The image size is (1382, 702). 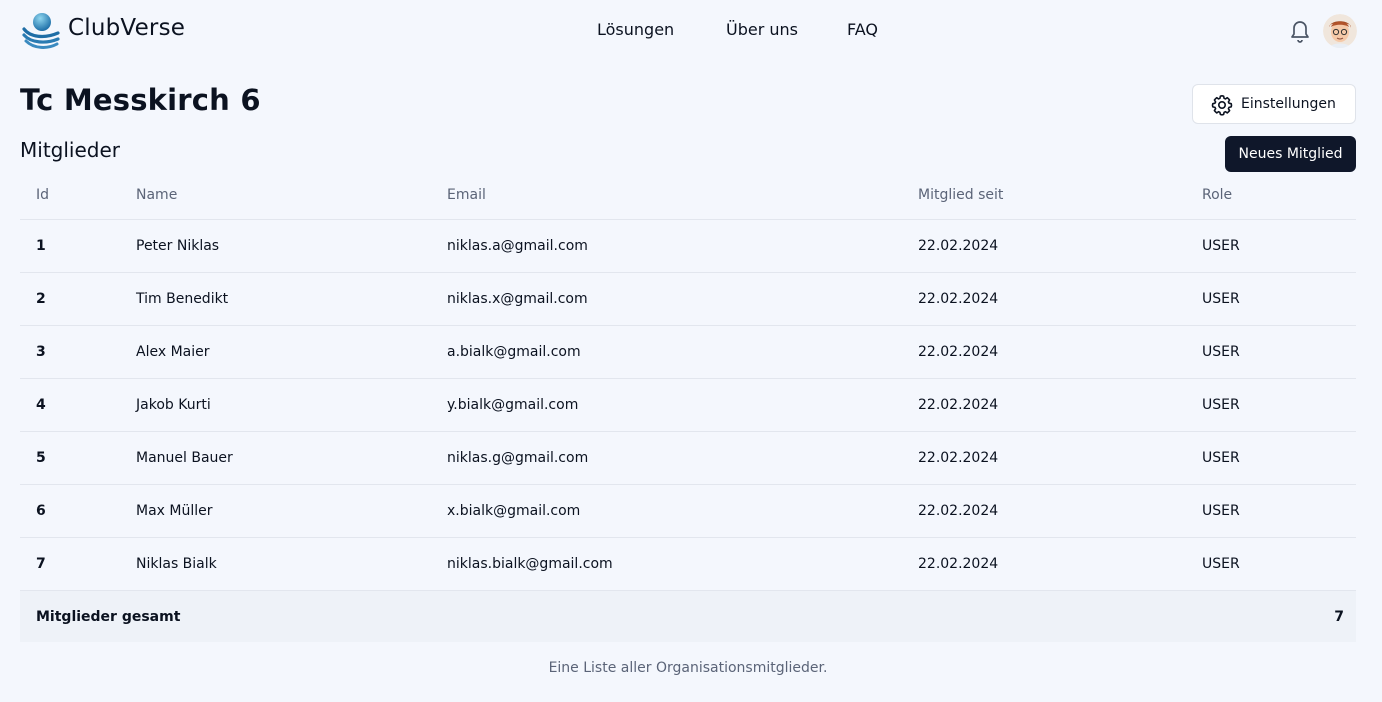 What do you see at coordinates (1339, 617) in the screenshot?
I see `total-members-count: 7` at bounding box center [1339, 617].